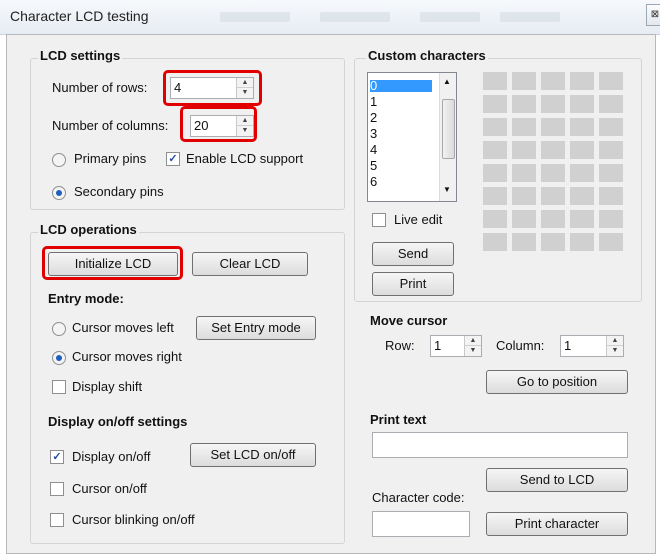 This screenshot has width=660, height=556. What do you see at coordinates (218, 124) in the screenshot?
I see `highlight-columns` at bounding box center [218, 124].